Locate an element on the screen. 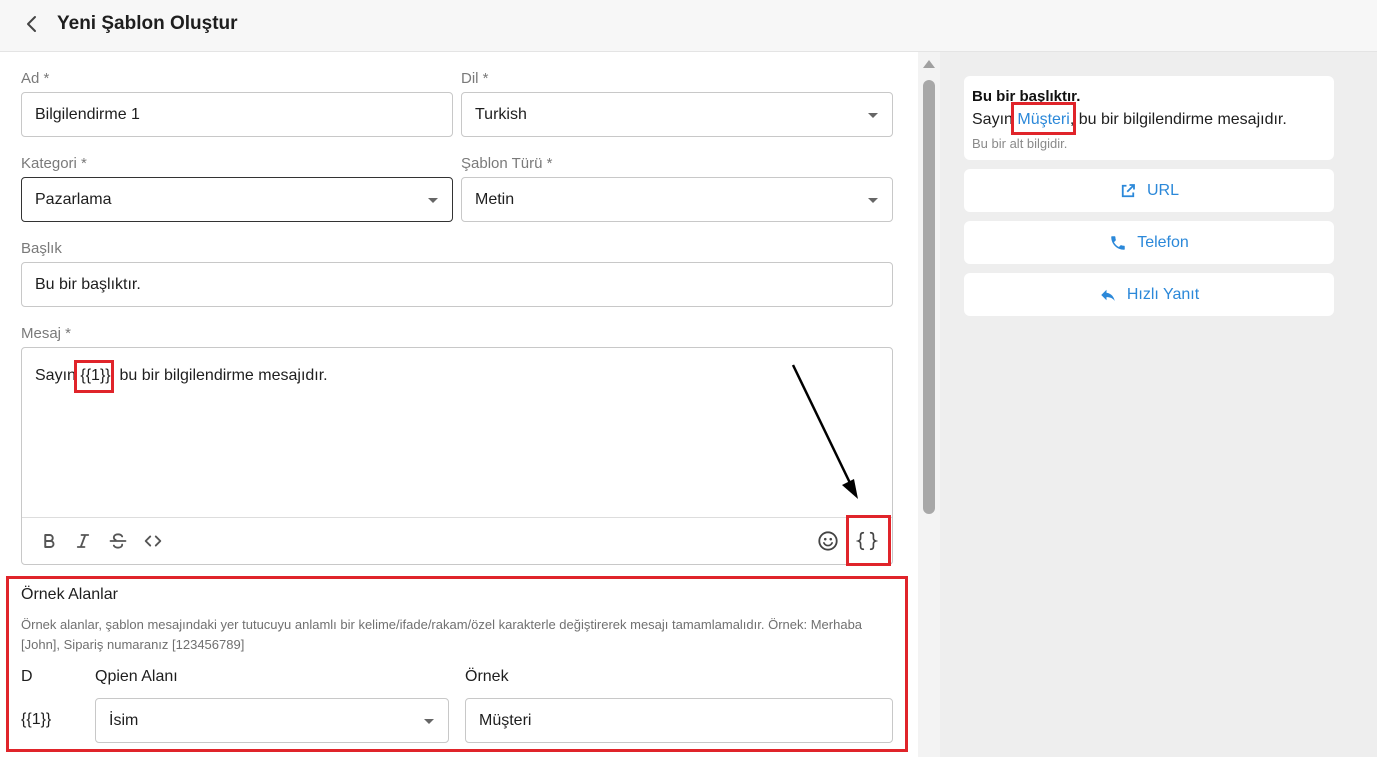 The height and width of the screenshot is (757, 1377). preview-url-button: URL is located at coordinates (1149, 190).